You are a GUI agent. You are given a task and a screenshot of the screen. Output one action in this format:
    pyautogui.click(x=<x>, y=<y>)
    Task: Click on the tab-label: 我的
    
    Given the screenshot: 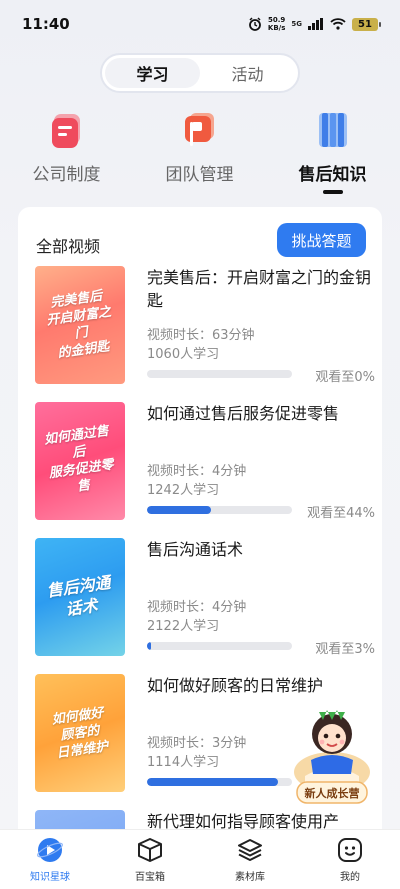 What is the action you would take?
    pyautogui.click(x=350, y=877)
    